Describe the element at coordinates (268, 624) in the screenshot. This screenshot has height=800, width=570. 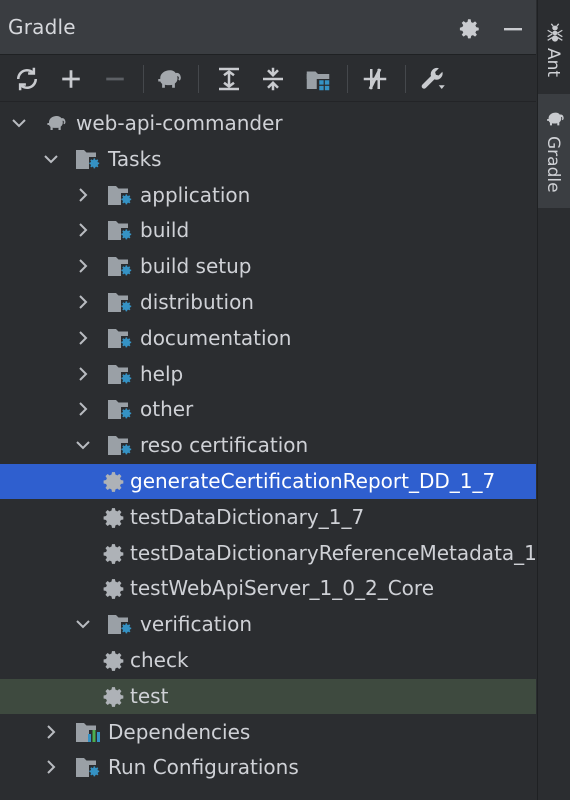
I see `tree-node-row: verification` at that location.